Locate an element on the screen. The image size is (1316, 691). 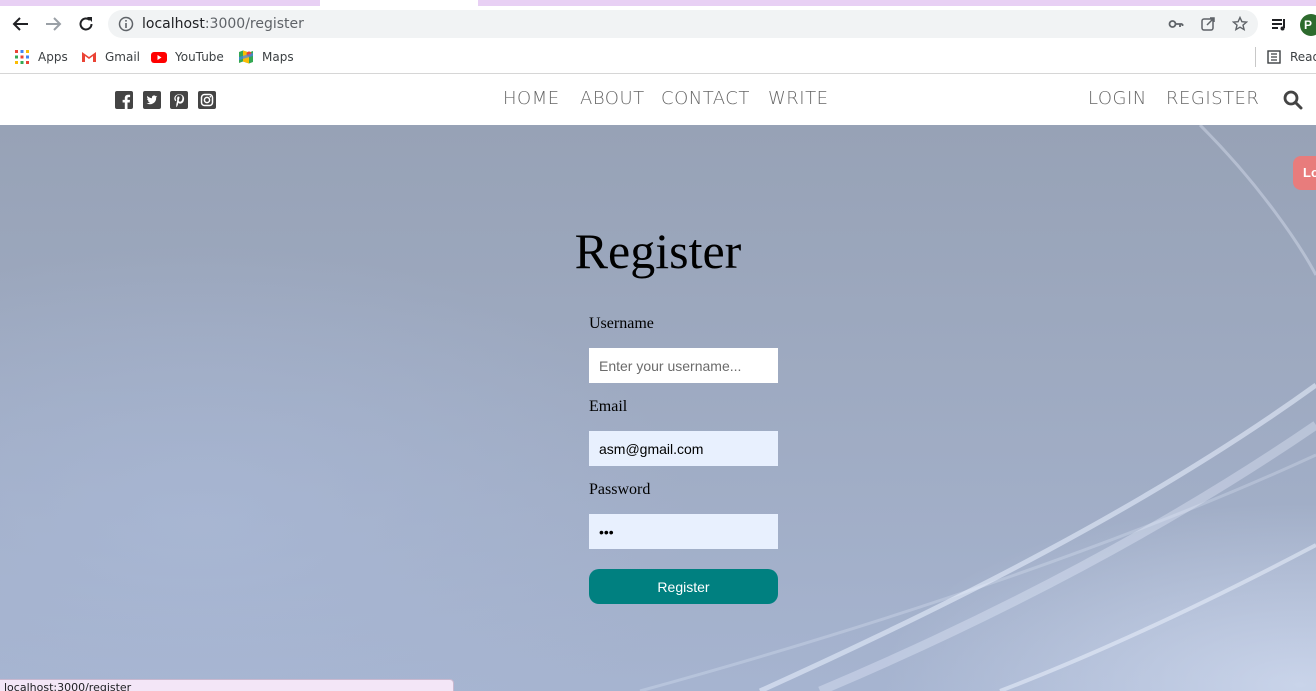
nav-register: REGISTER is located at coordinates (1212, 98).